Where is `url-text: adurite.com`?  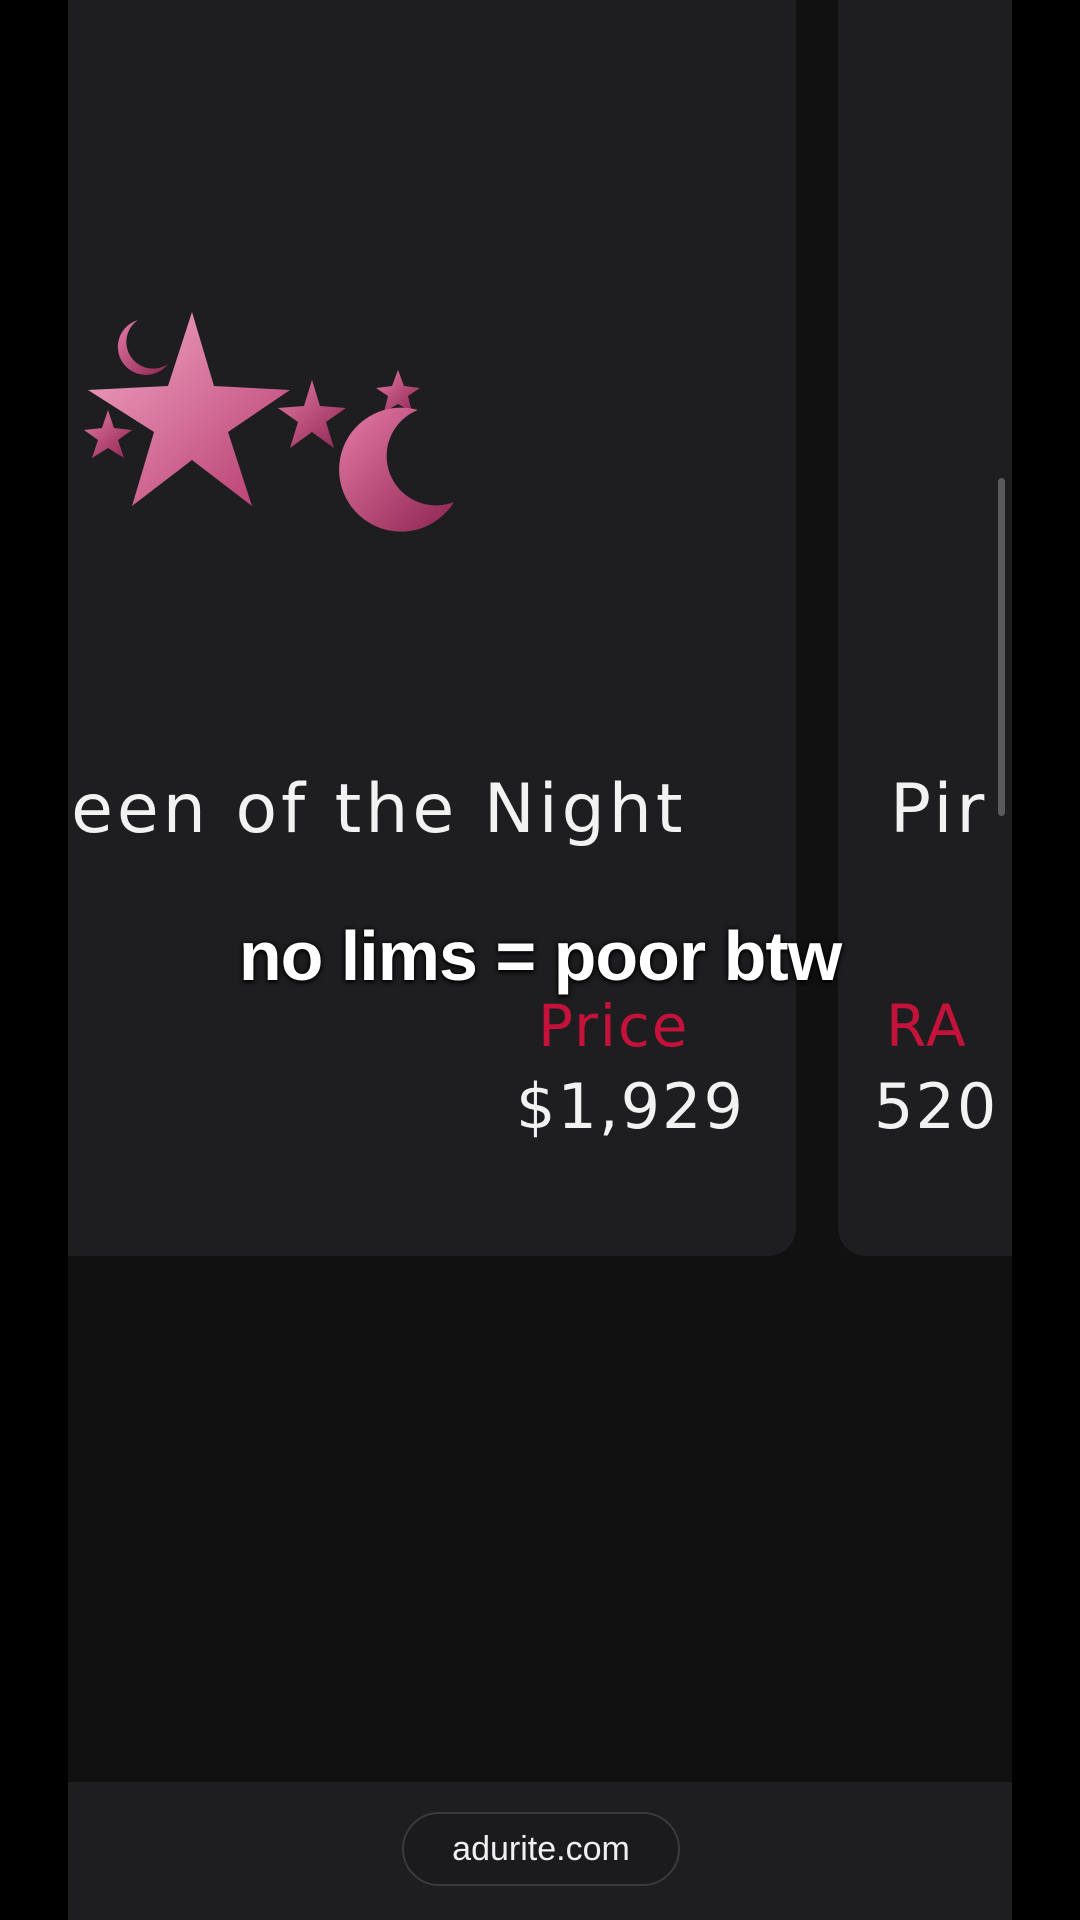 url-text: adurite.com is located at coordinates (541, 1848).